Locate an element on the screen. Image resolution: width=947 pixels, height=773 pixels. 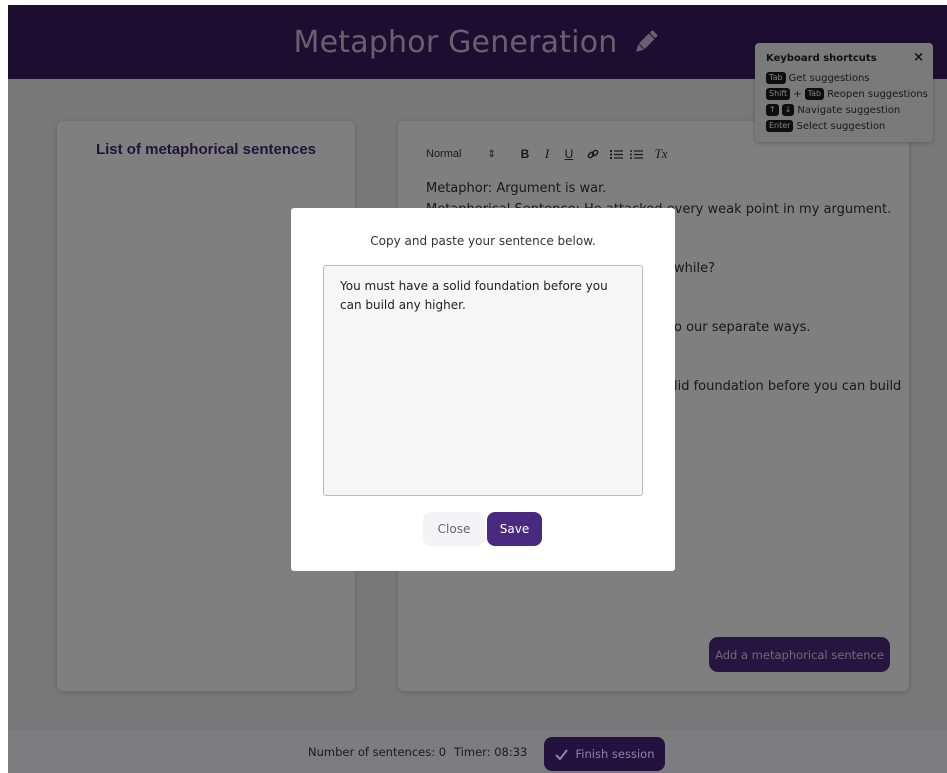
save-button: Save is located at coordinates (514, 529).